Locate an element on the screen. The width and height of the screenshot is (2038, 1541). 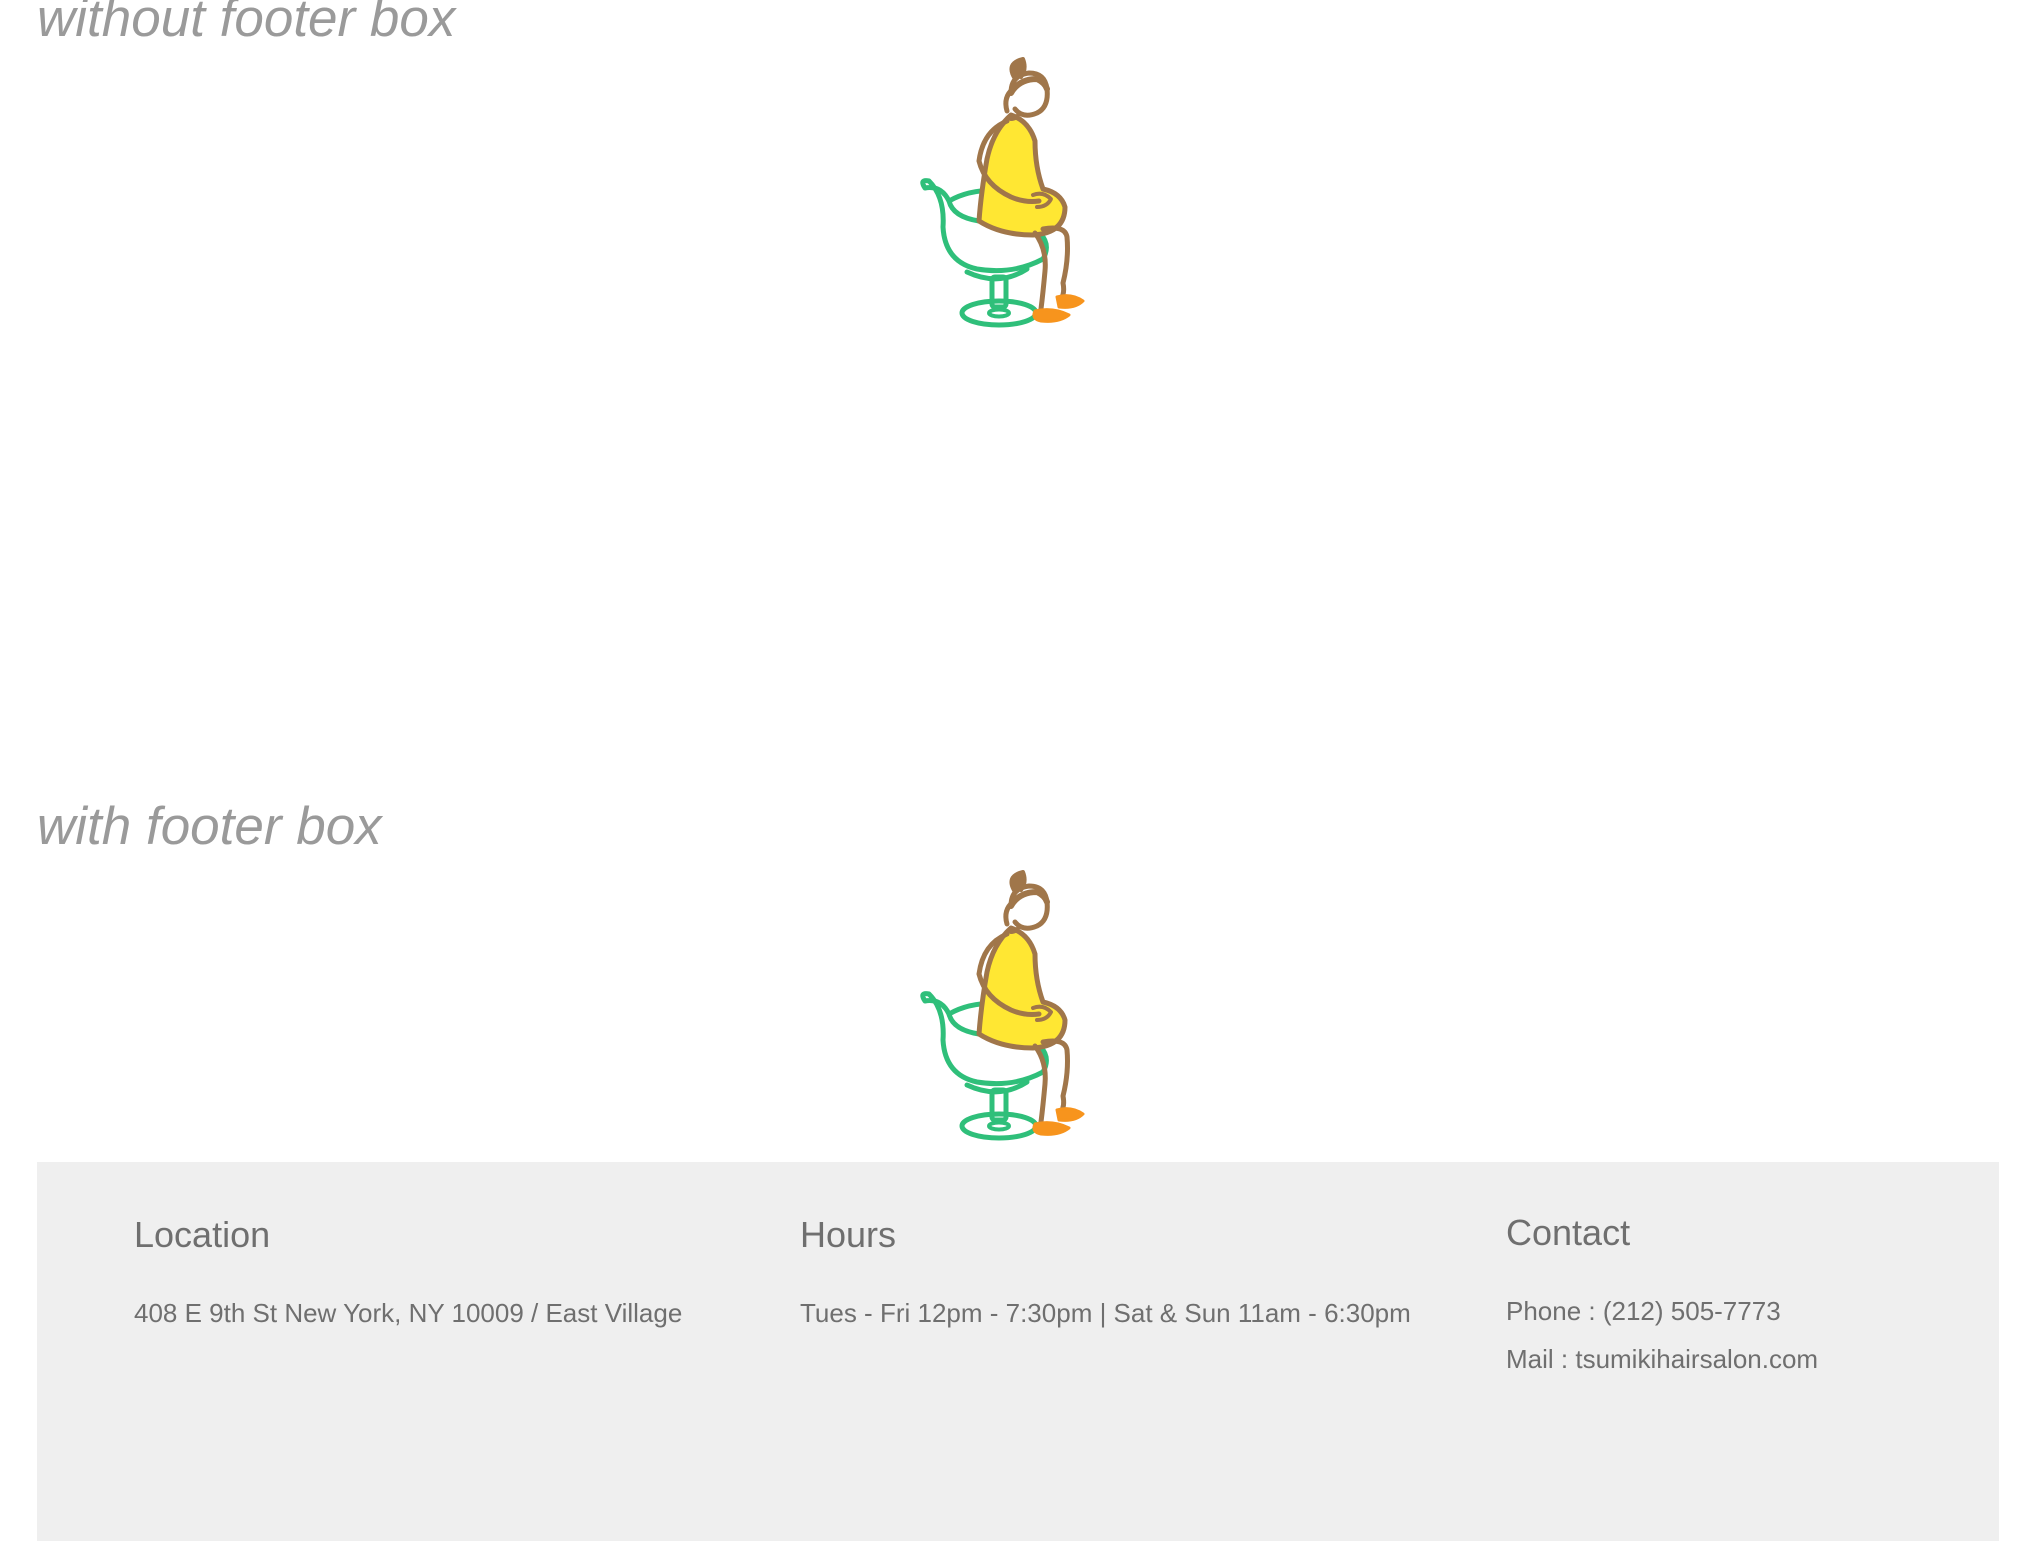
hours-heading: Hours is located at coordinates (848, 1234).